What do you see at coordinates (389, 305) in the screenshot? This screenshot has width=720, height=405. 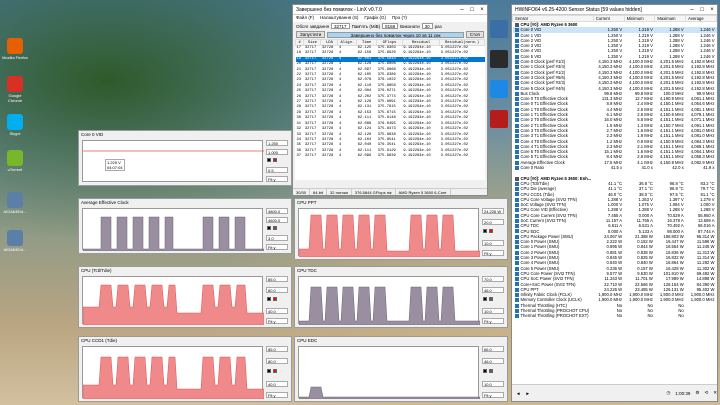 I see `tdc-graph` at bounding box center [389, 305].